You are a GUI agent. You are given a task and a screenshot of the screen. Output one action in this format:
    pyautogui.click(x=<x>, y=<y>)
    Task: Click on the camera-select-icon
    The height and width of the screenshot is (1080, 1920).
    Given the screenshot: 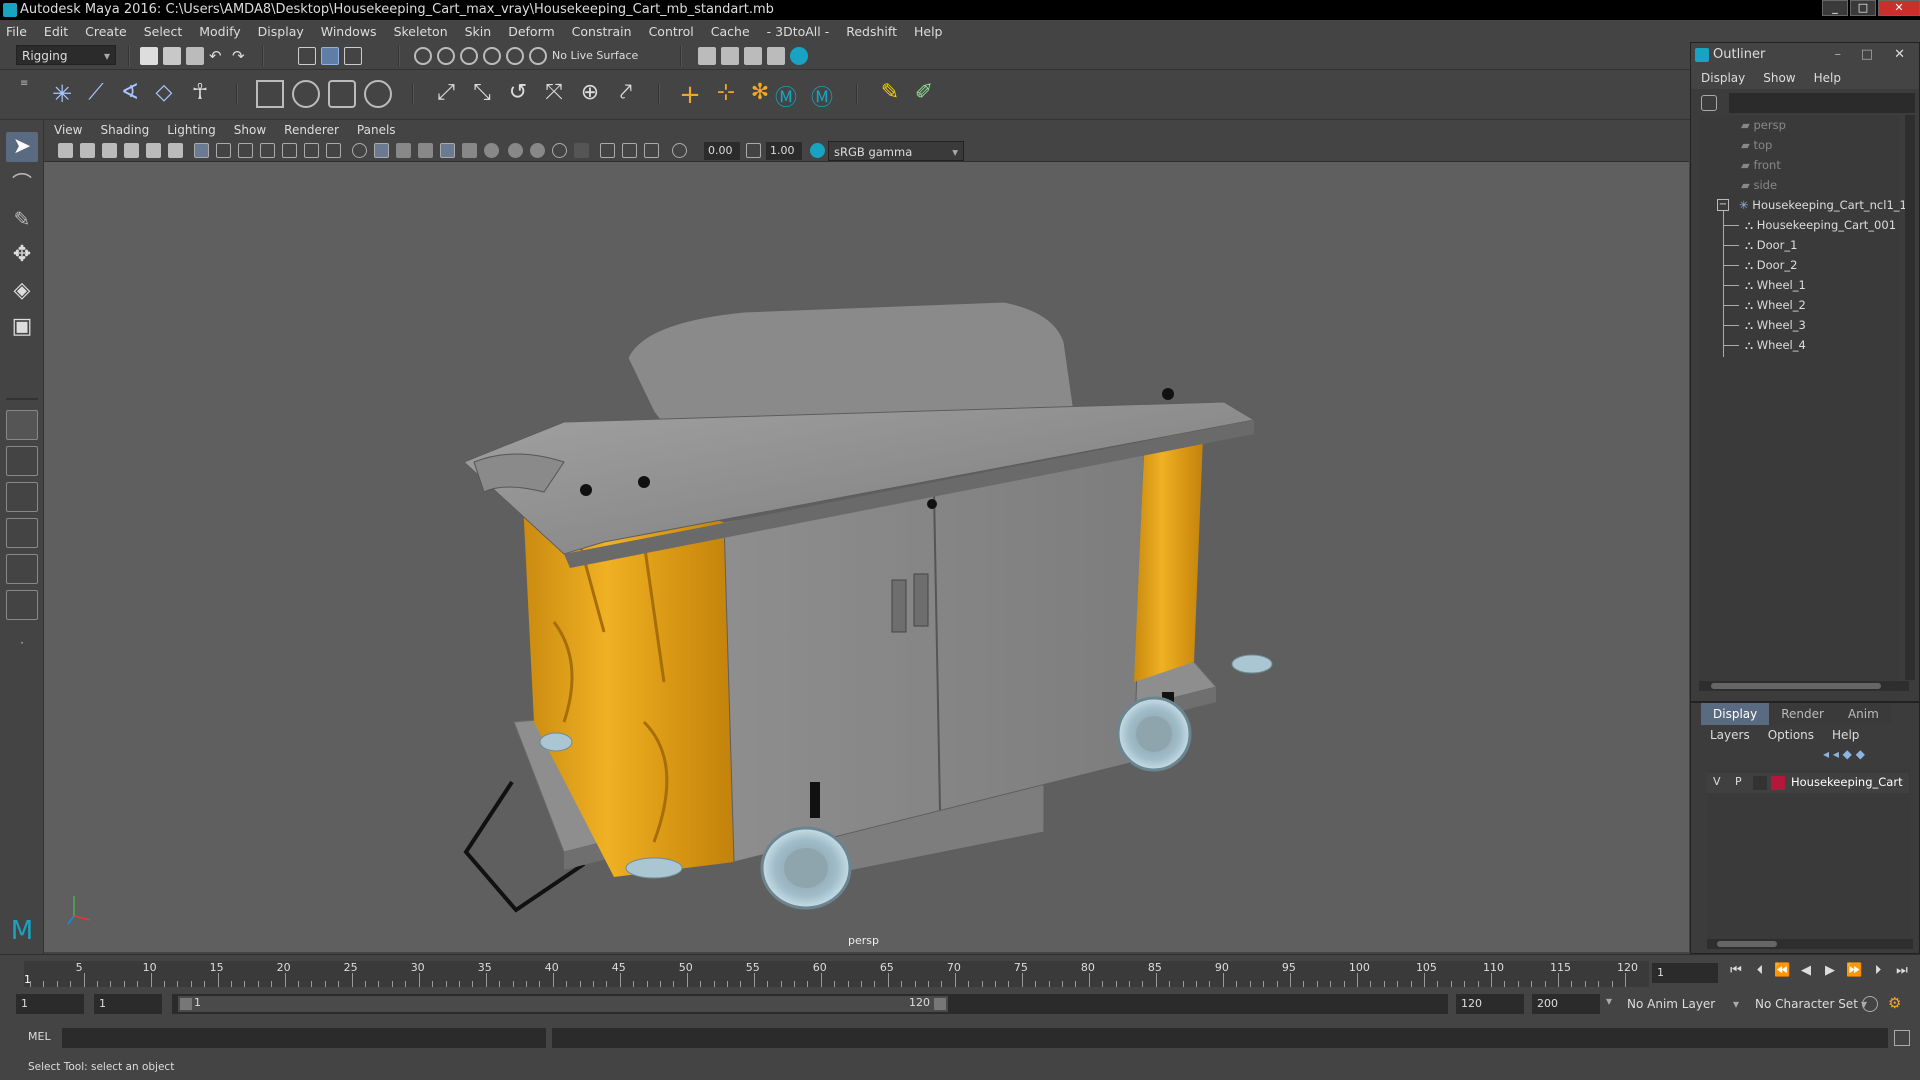 What is the action you would take?
    pyautogui.click(x=65, y=150)
    